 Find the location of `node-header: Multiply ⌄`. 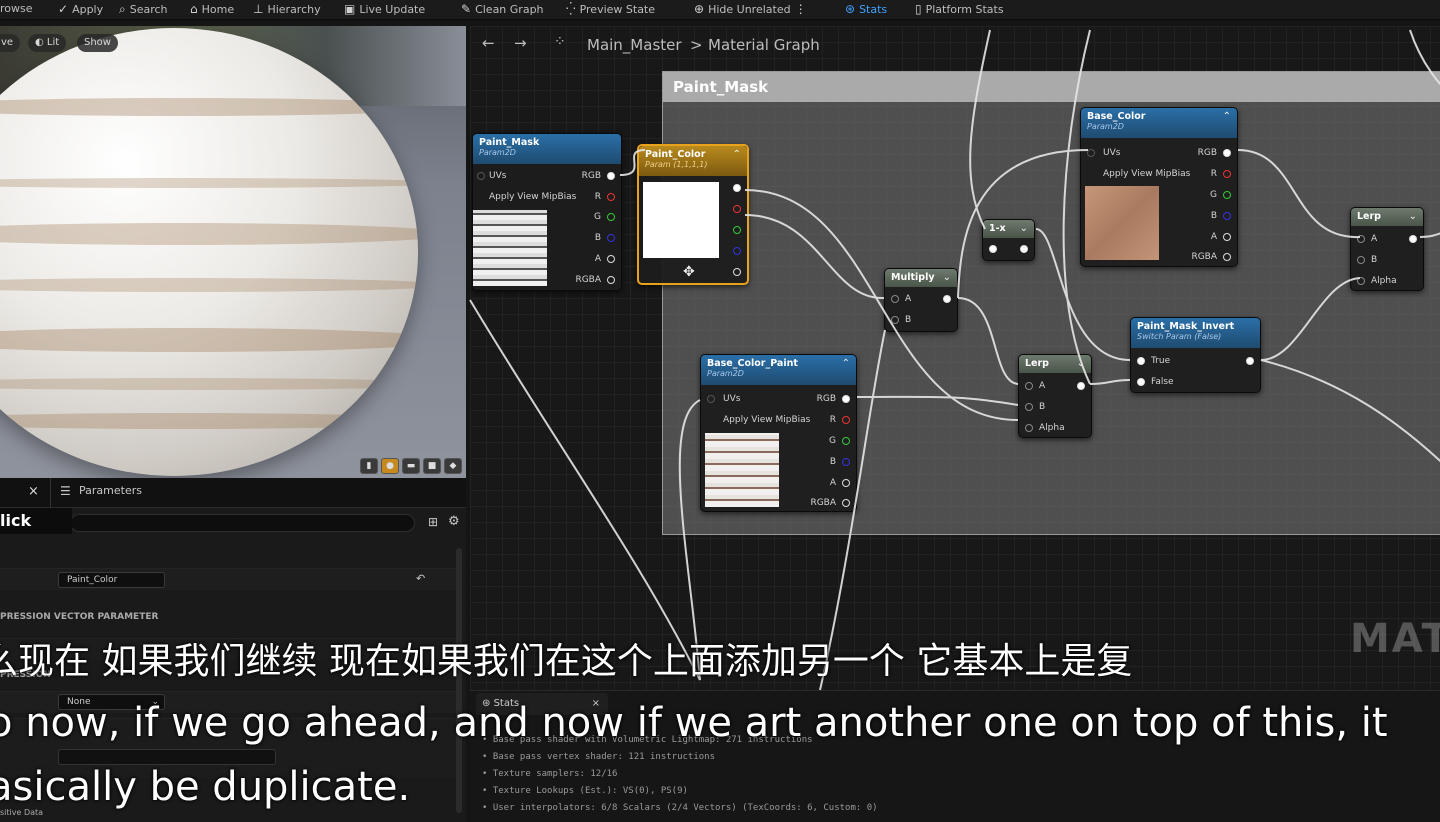

node-header: Multiply ⌄ is located at coordinates (921, 278).